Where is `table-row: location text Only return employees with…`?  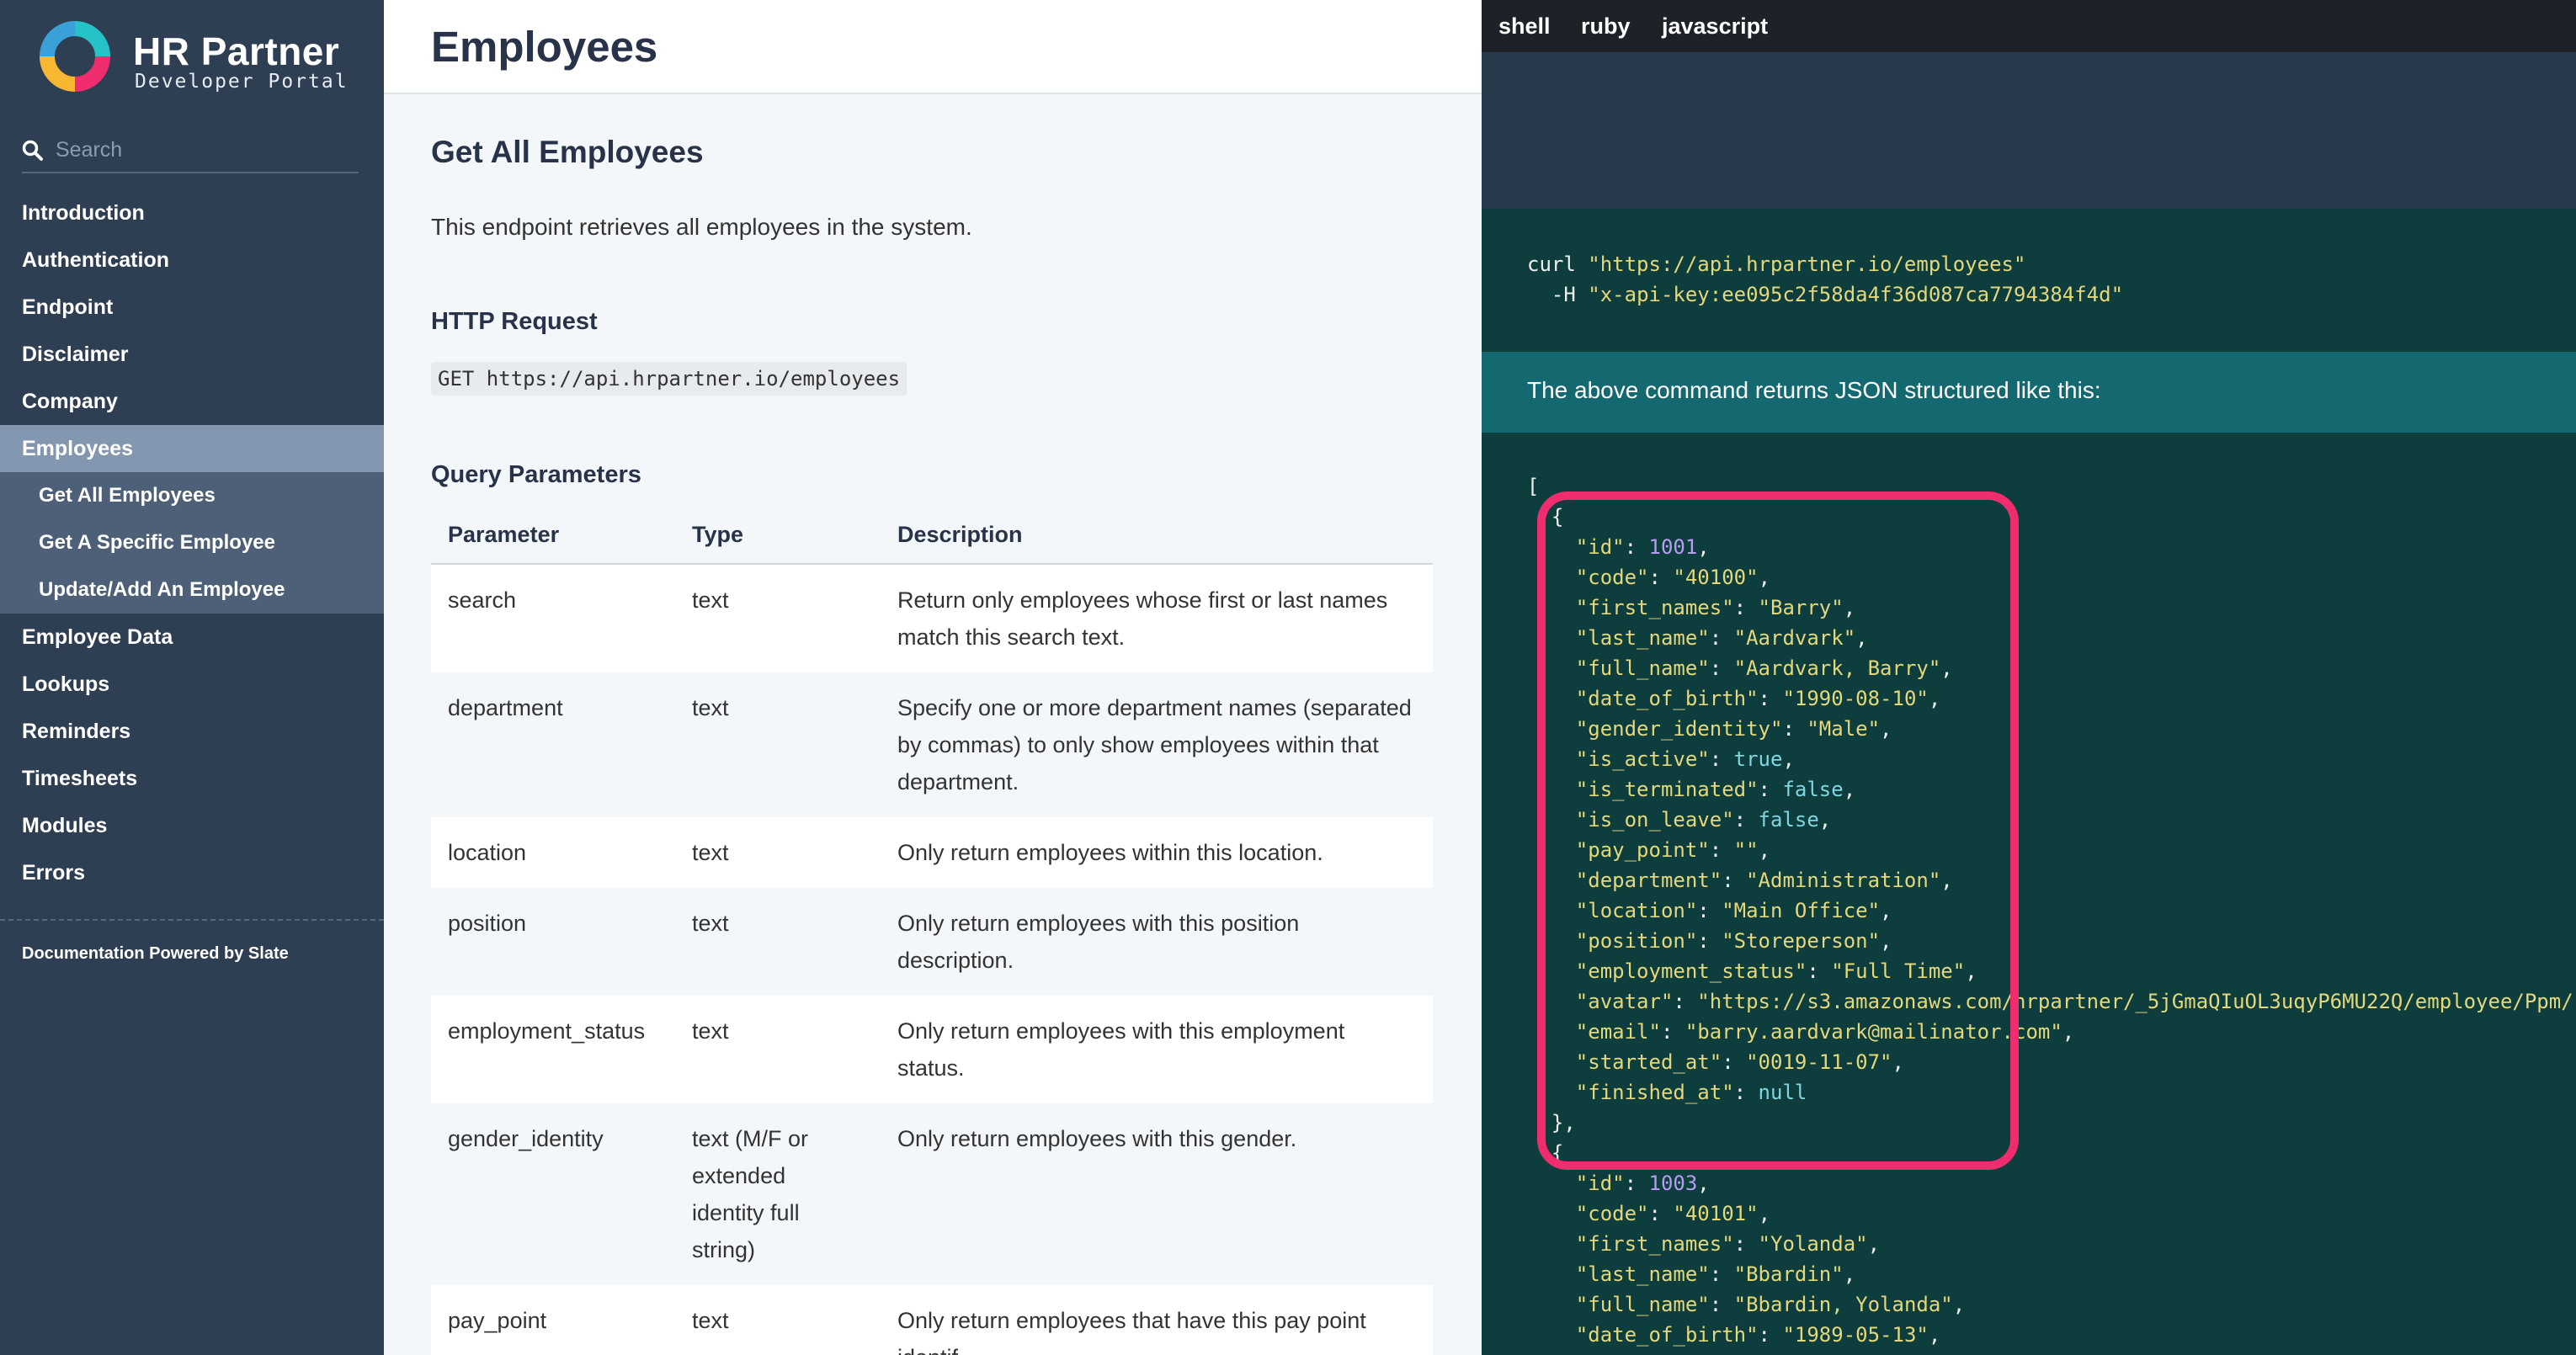
table-row: location text Only return employees with… is located at coordinates (932, 852).